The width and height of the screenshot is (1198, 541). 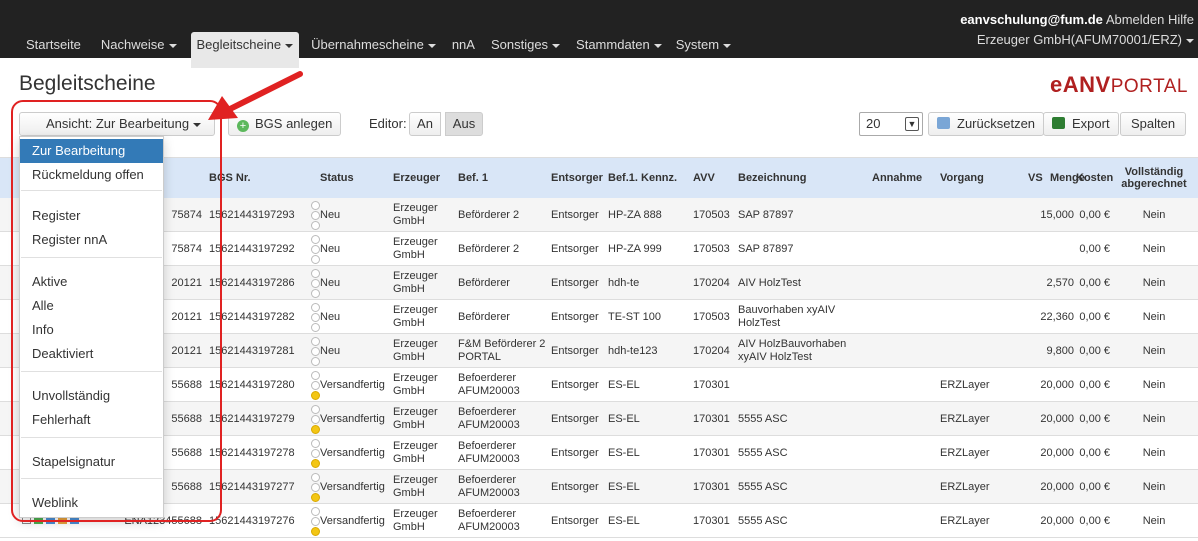 I want to click on reset-icon, so click(x=943, y=123).